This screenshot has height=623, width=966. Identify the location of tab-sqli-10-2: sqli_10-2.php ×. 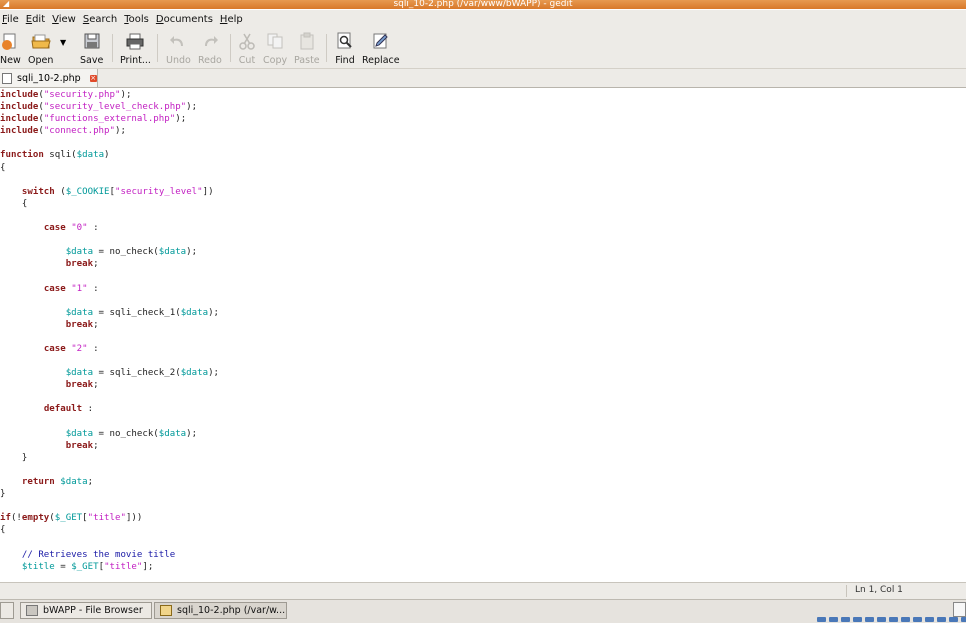
(49, 78).